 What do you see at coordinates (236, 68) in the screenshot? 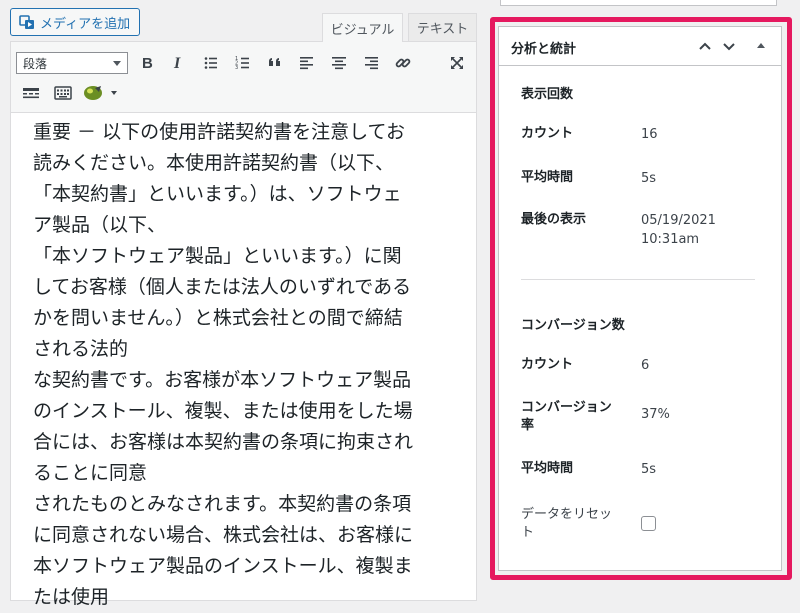
I see `svg-text: 3` at bounding box center [236, 68].